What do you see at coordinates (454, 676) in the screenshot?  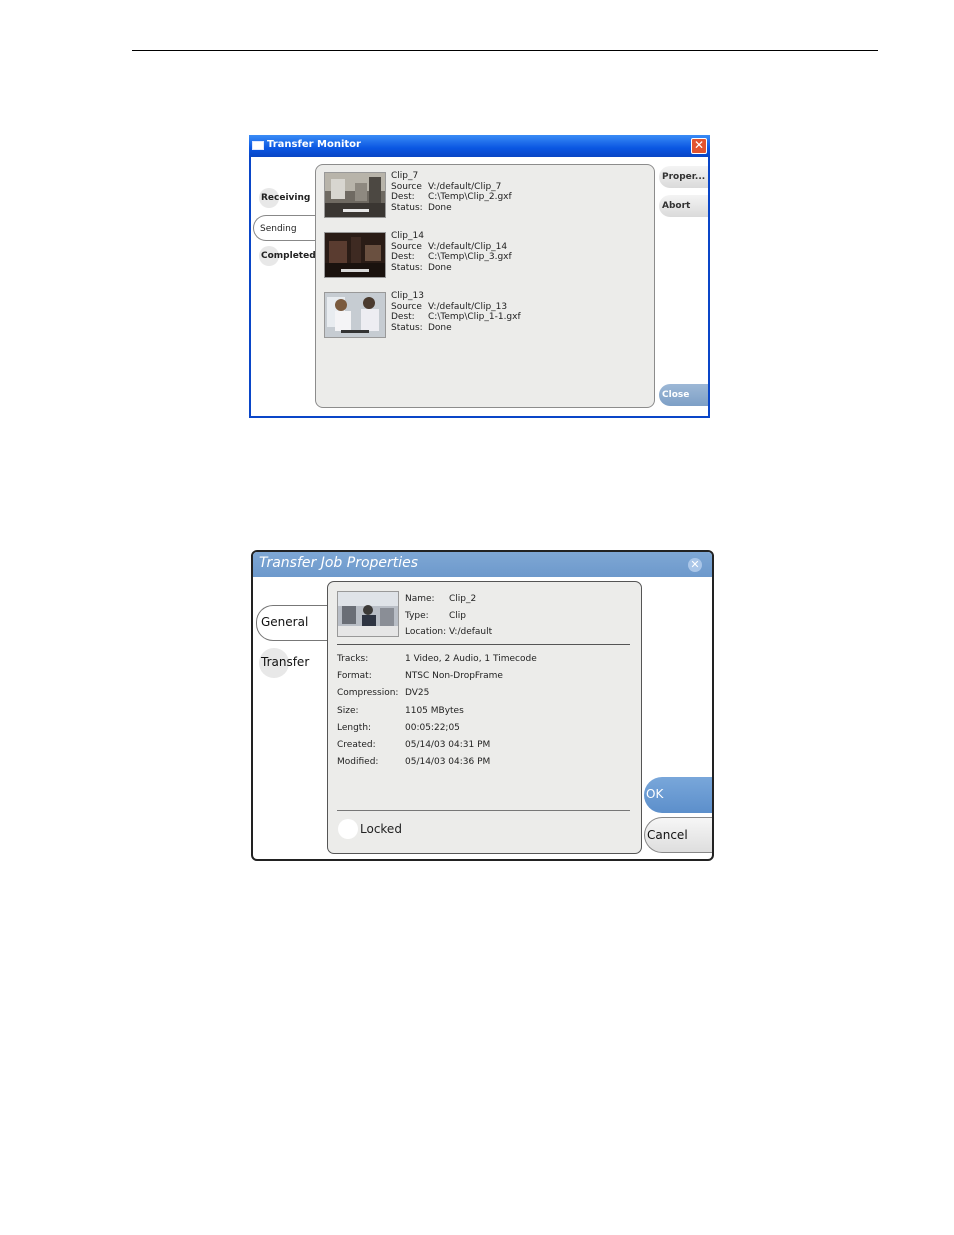 I see `field-value: NTSC Non-DropFrame` at bounding box center [454, 676].